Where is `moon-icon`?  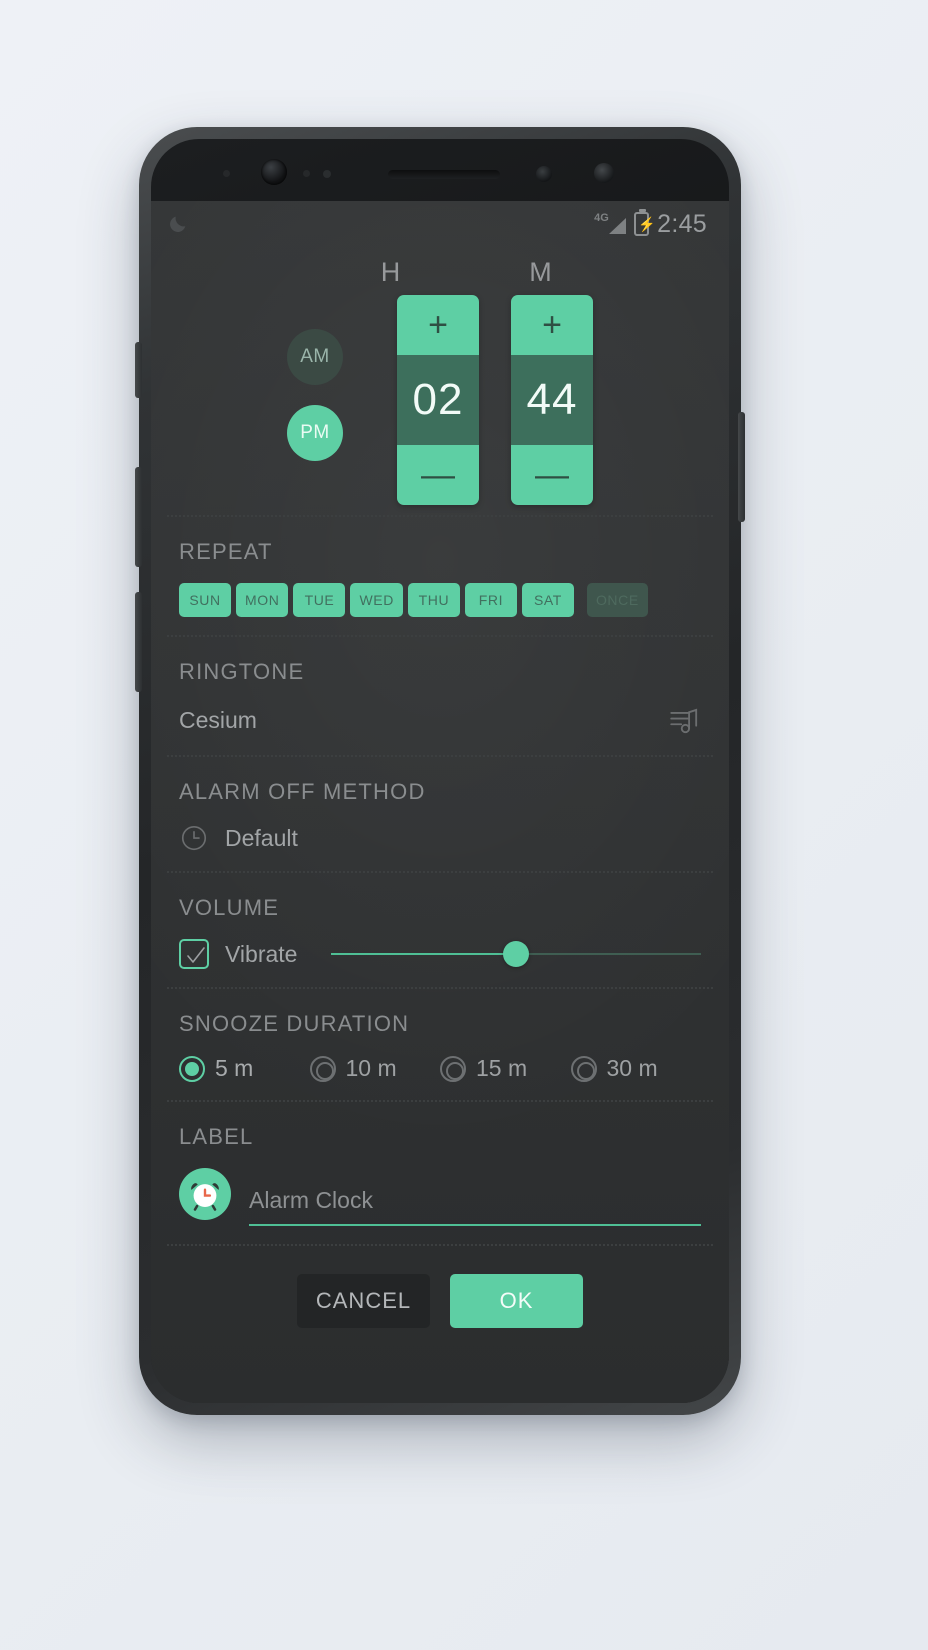
moon-icon is located at coordinates (178, 224).